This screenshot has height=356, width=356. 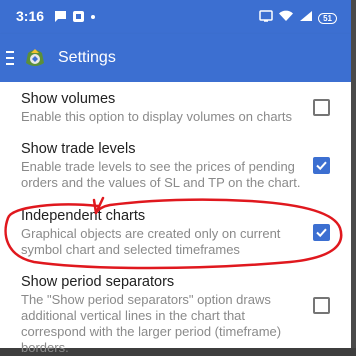 What do you see at coordinates (87, 57) in the screenshot?
I see `page-title: Settings` at bounding box center [87, 57].